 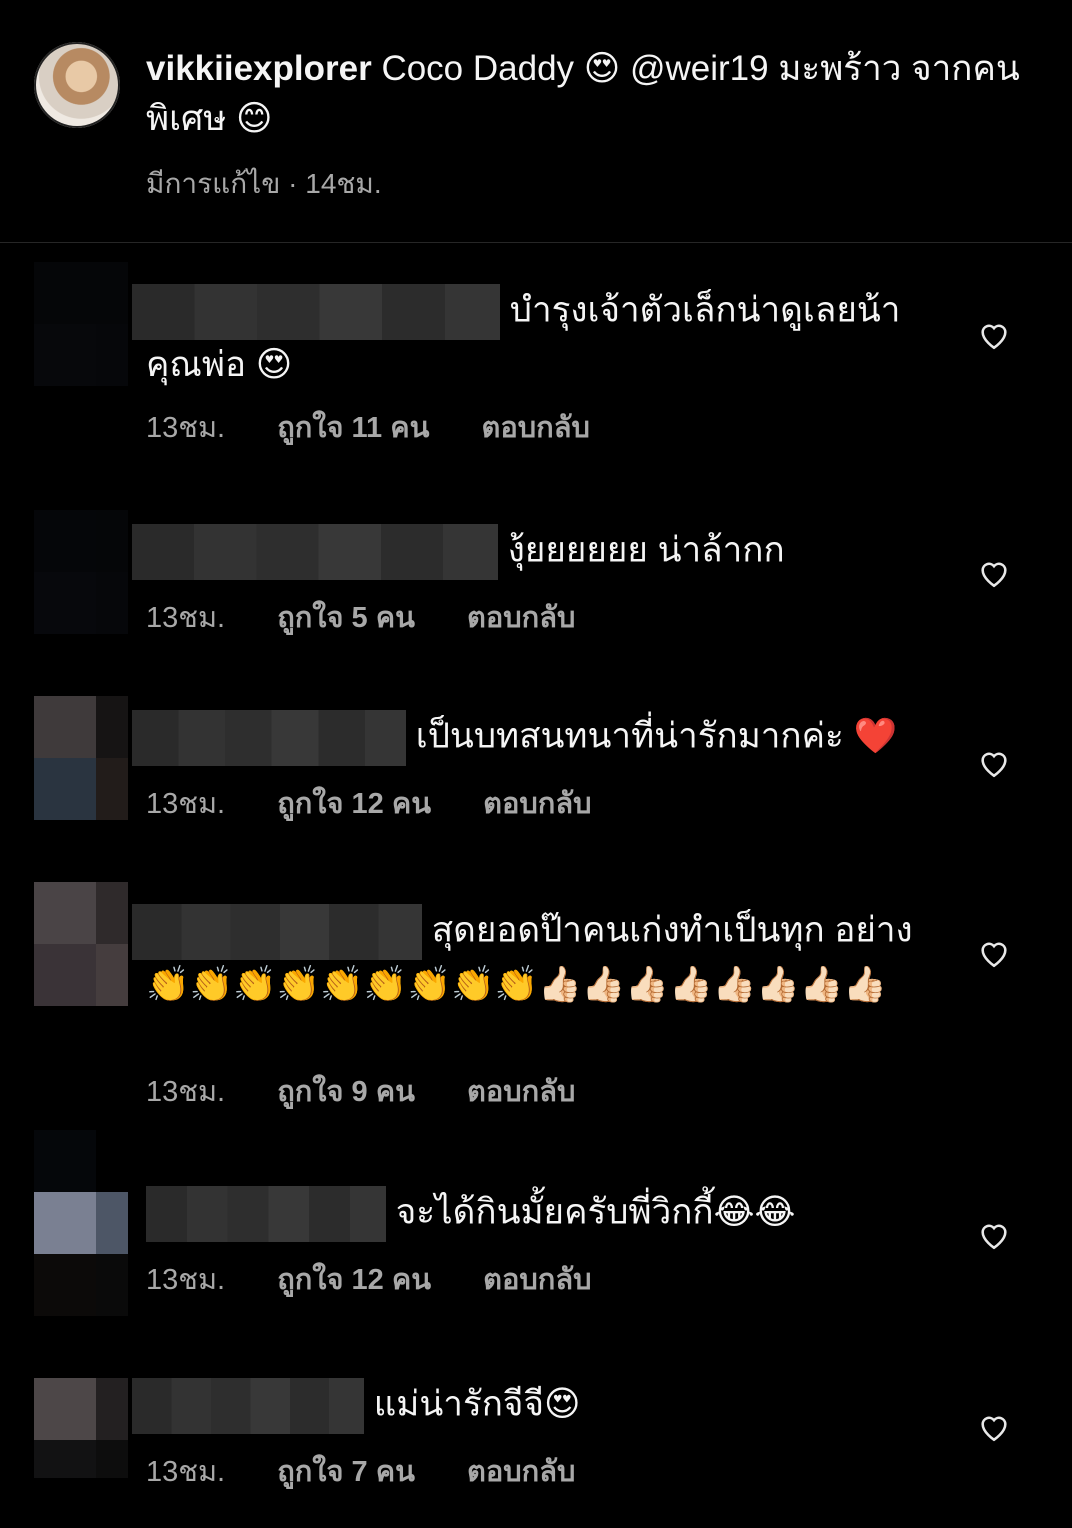 I want to click on caption-meta: มีการแก้ไข · 14ชม., so click(x=264, y=183).